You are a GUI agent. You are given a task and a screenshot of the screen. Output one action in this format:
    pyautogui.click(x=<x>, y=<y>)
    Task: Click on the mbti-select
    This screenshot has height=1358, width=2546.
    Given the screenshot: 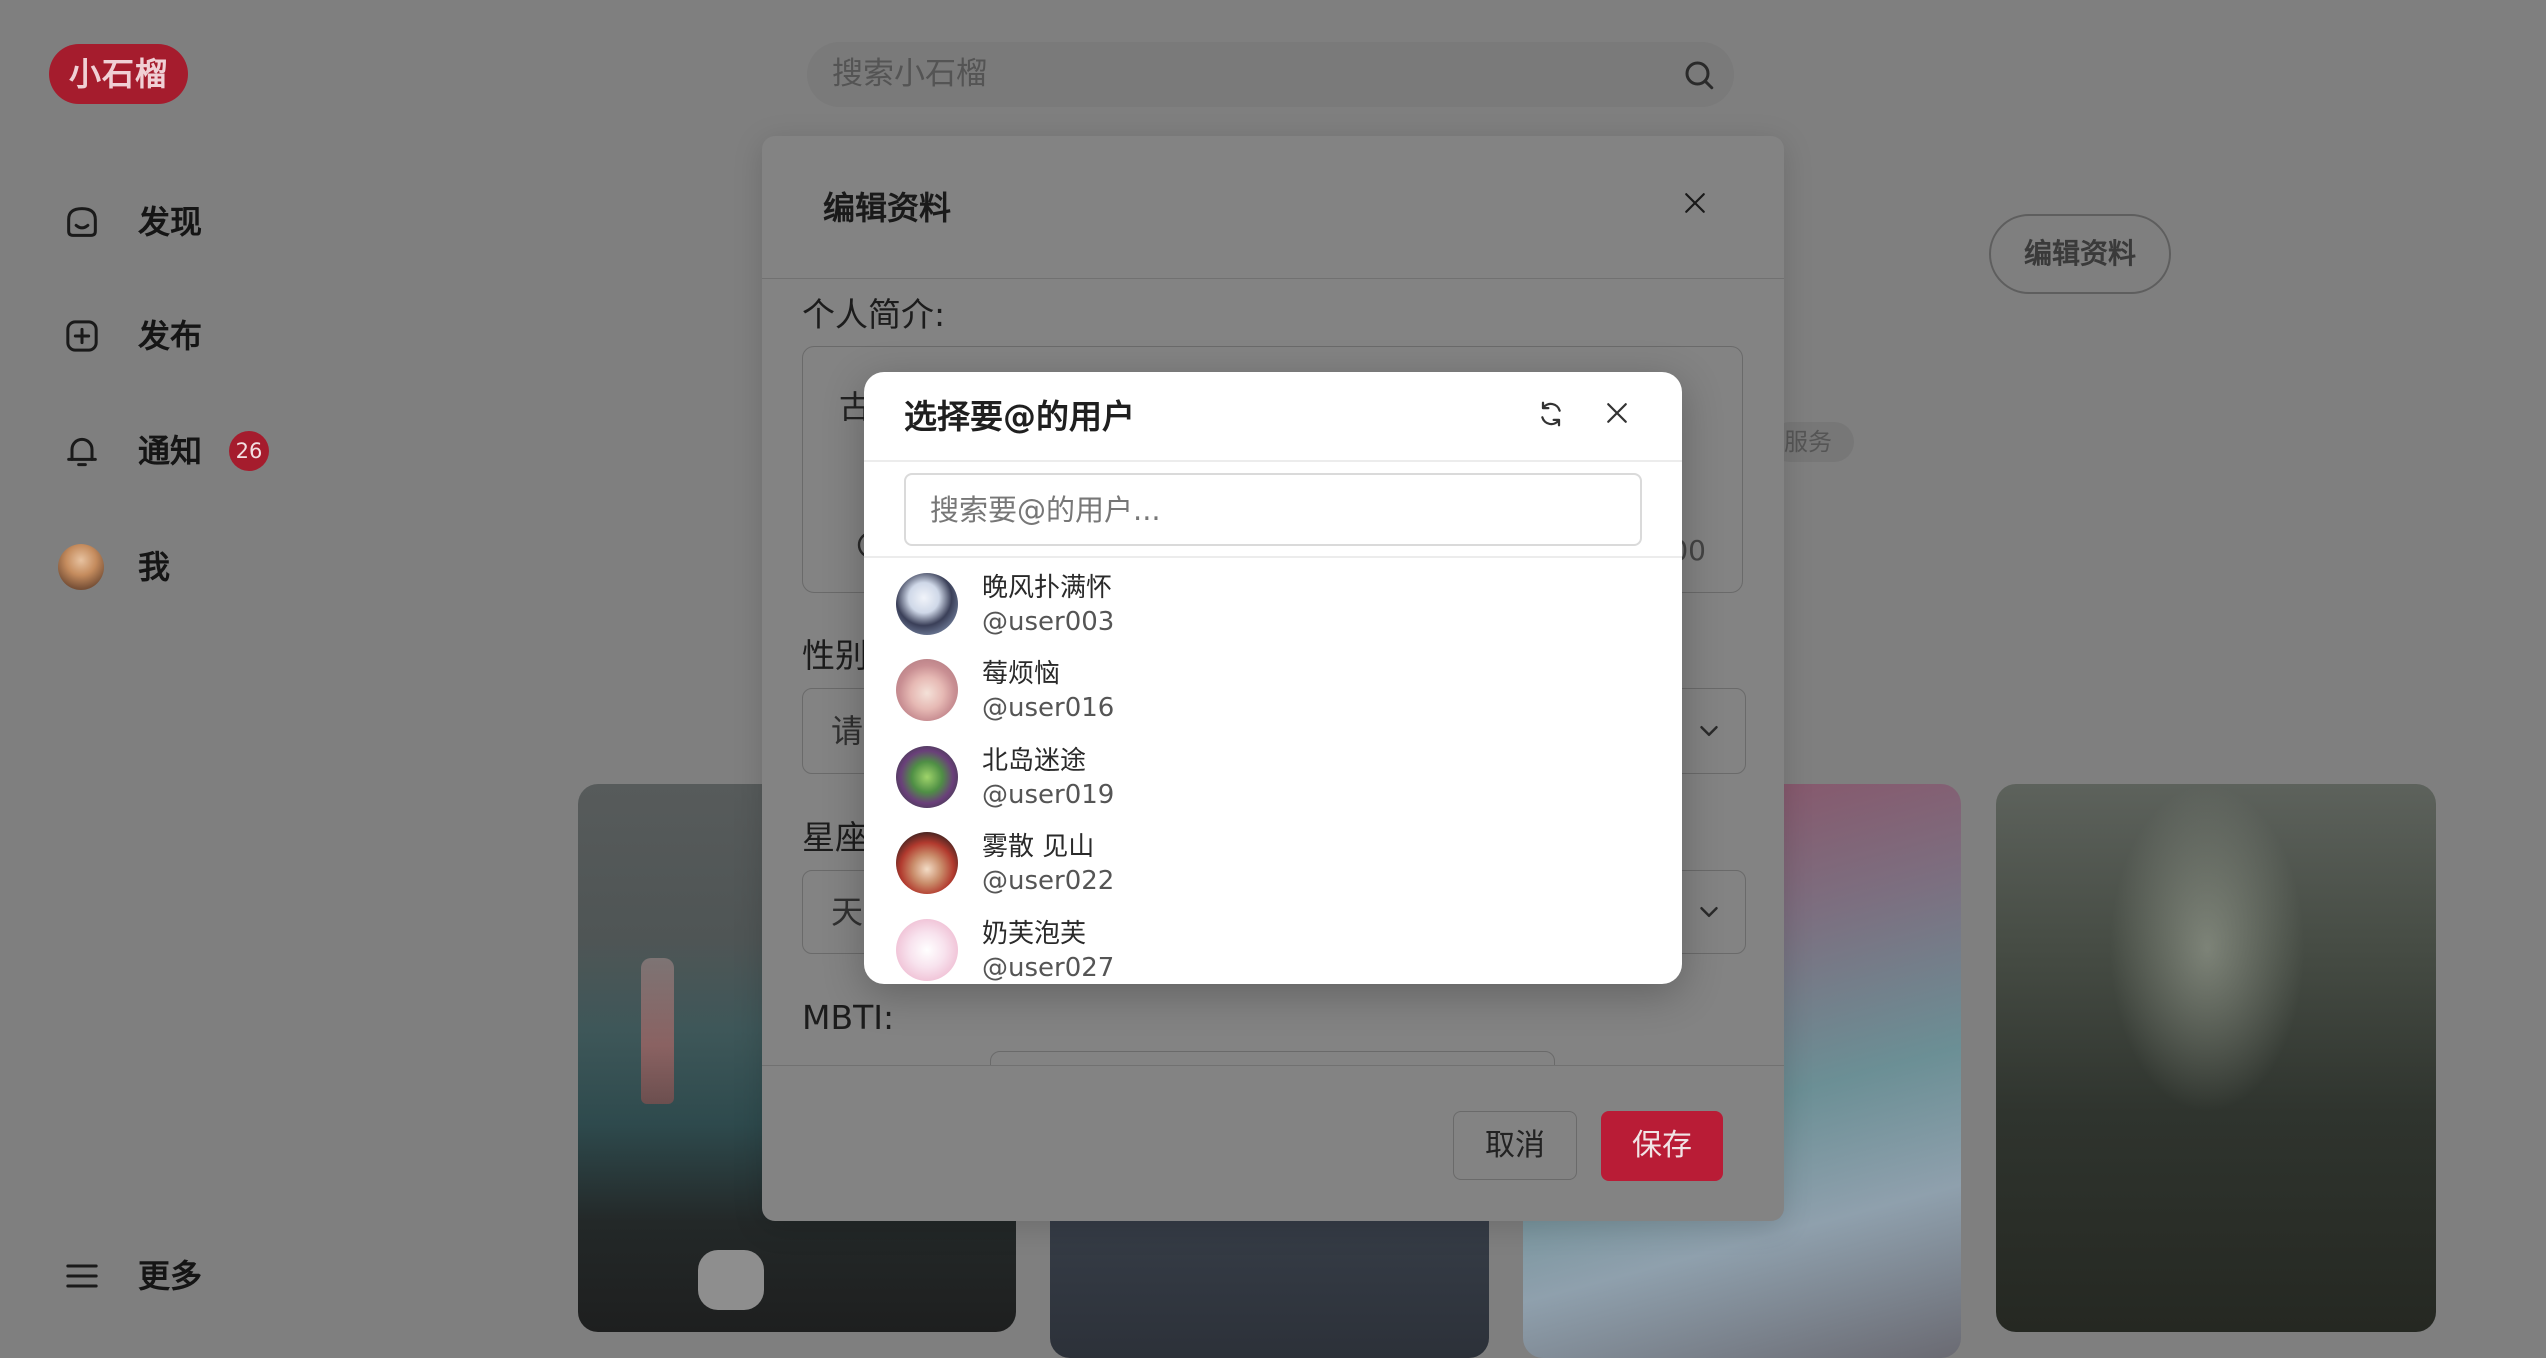 What is the action you would take?
    pyautogui.click(x=1272, y=1058)
    